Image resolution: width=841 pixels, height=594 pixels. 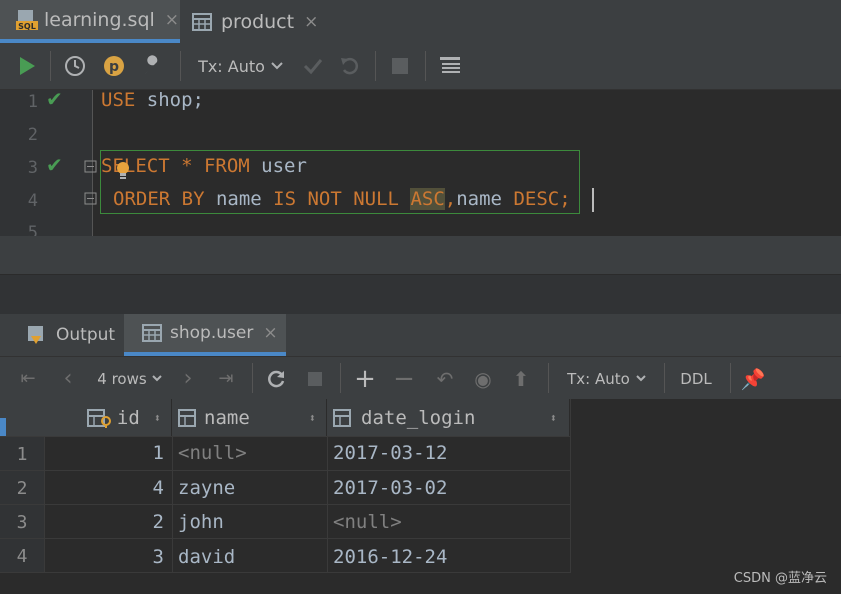 I want to click on grid-corner, so click(x=22, y=417).